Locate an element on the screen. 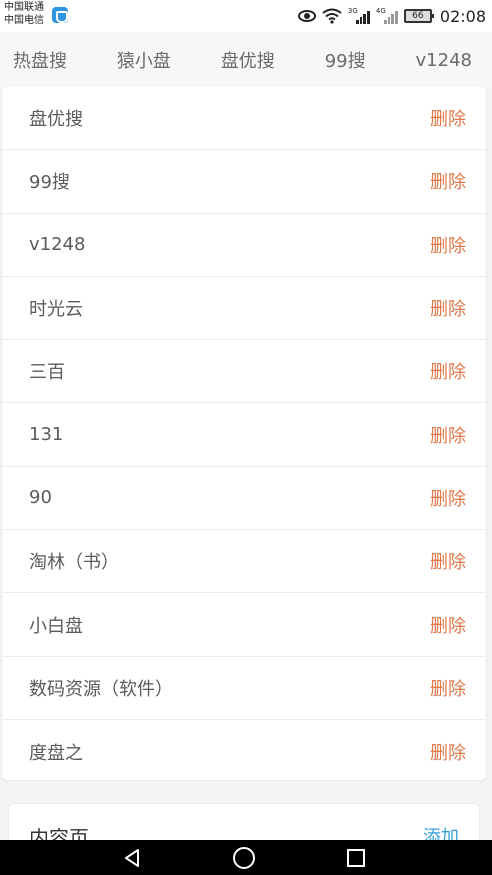 This screenshot has height=875, width=492. shield-app-icon is located at coordinates (60, 15).